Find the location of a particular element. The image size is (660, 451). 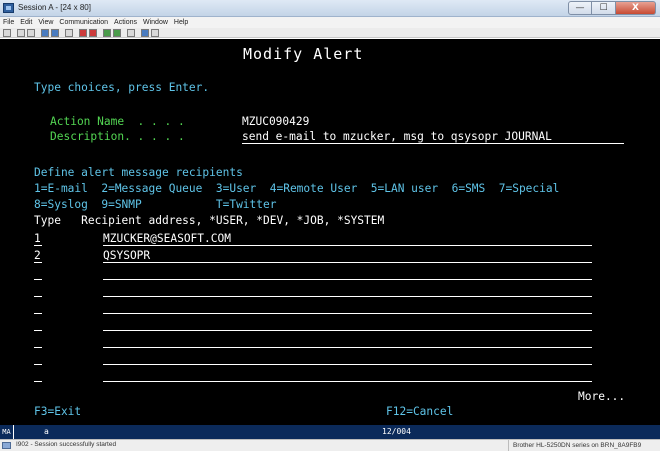

display-icon is located at coordinates (69, 33).